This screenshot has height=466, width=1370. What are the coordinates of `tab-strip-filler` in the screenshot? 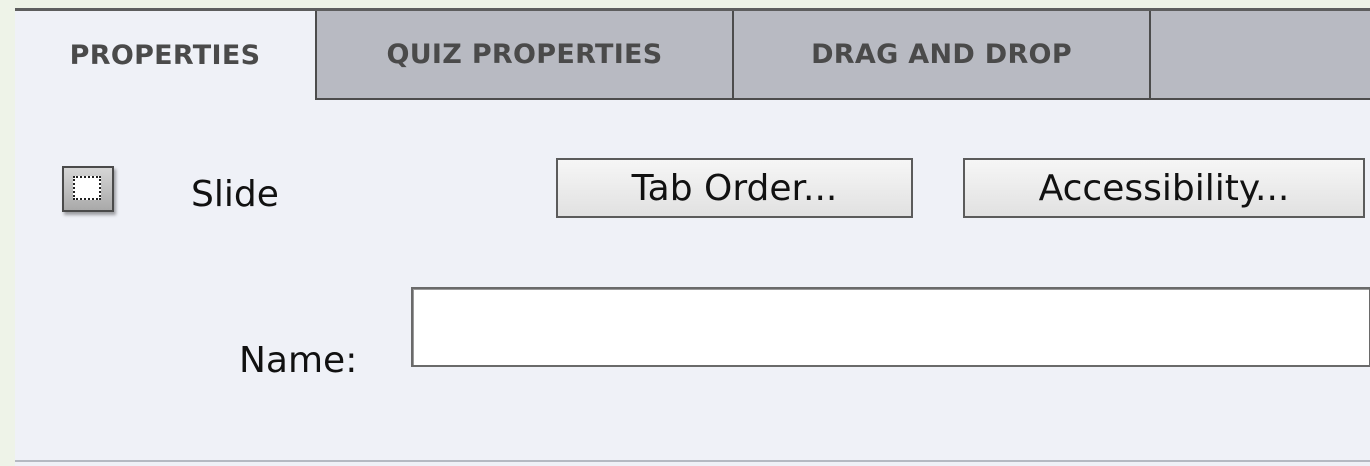 It's located at (1259, 55).